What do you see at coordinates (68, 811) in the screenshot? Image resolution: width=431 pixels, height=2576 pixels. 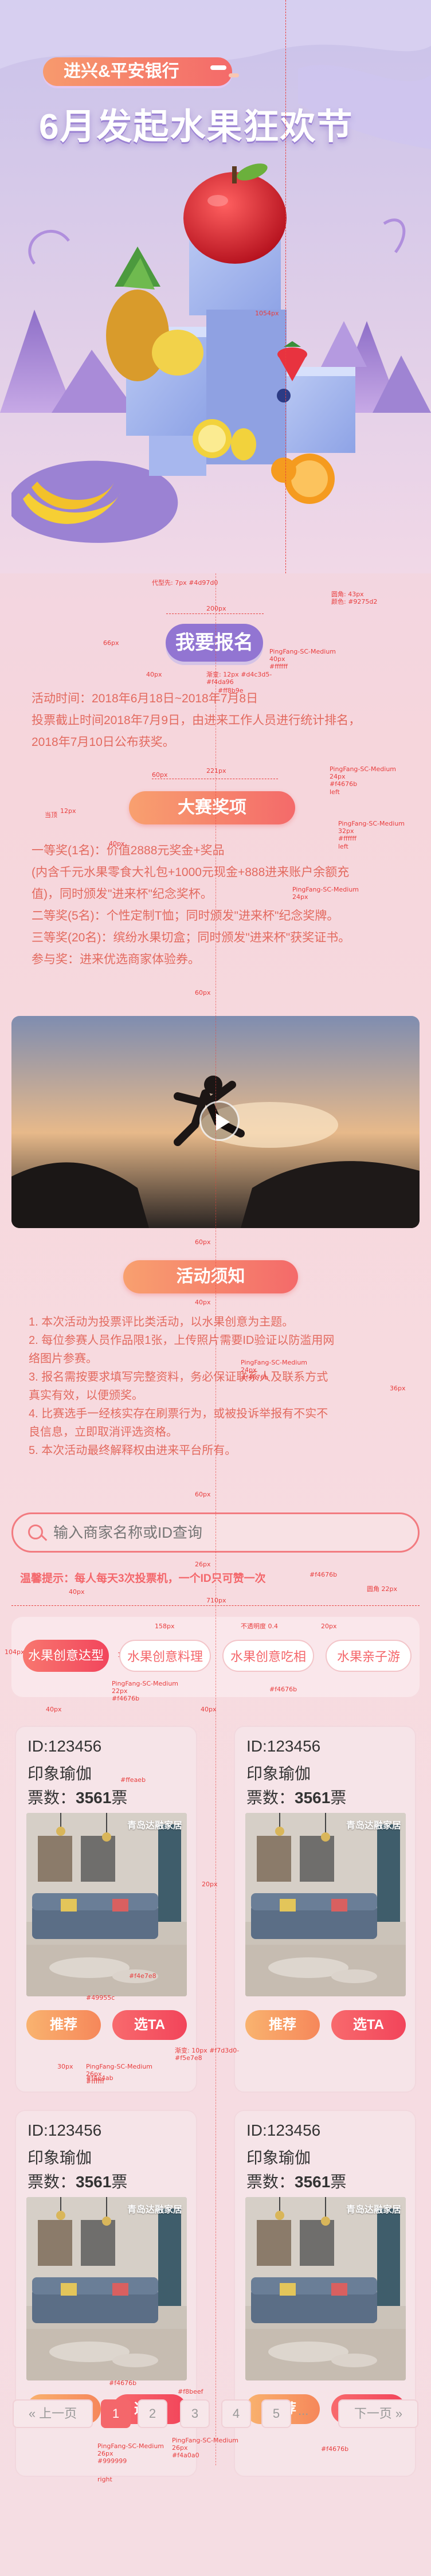 I see `annotation: 12px` at bounding box center [68, 811].